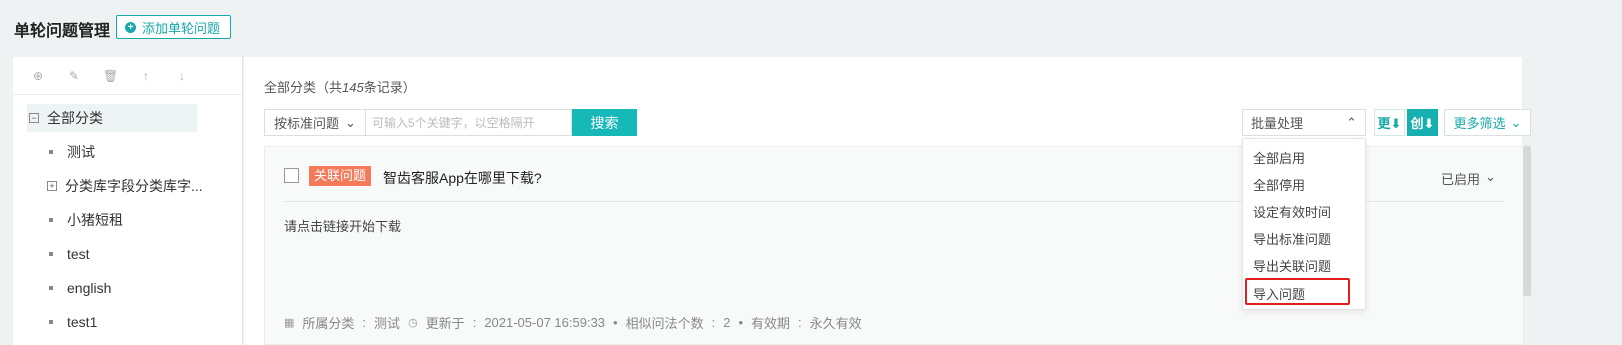 The height and width of the screenshot is (345, 1622). Describe the element at coordinates (462, 178) in the screenshot. I see `question-text: 智齿客服App在哪里下载?` at that location.